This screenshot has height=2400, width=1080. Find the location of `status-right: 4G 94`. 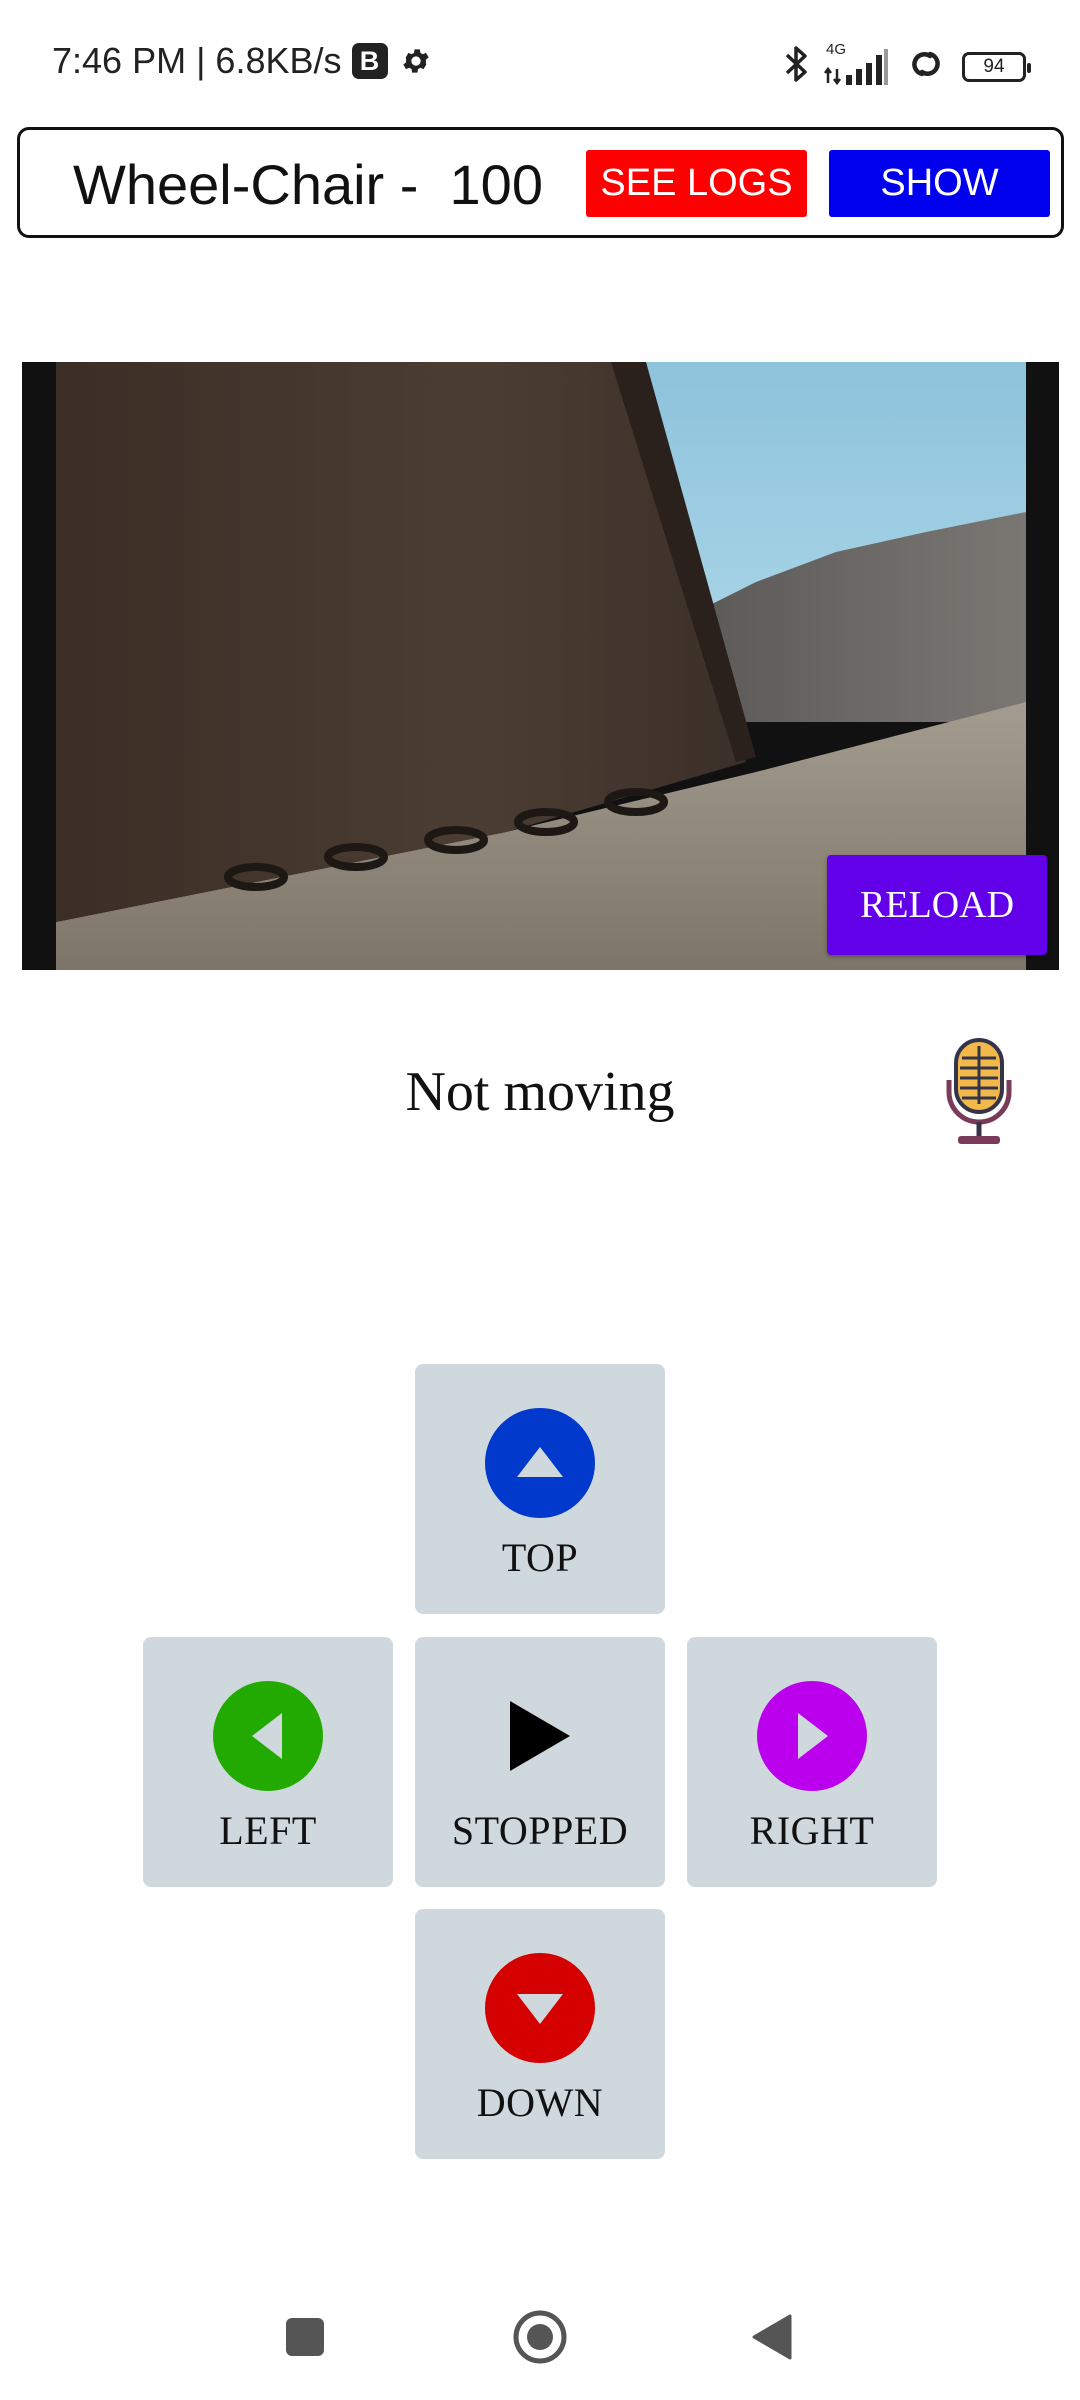

status-right: 4G 94 is located at coordinates (907, 65).